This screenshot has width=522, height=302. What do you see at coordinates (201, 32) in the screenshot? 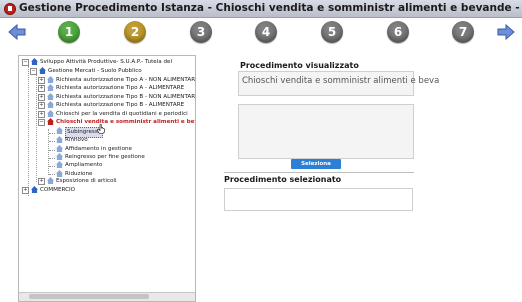
I see `step-3: 3` at bounding box center [201, 32].